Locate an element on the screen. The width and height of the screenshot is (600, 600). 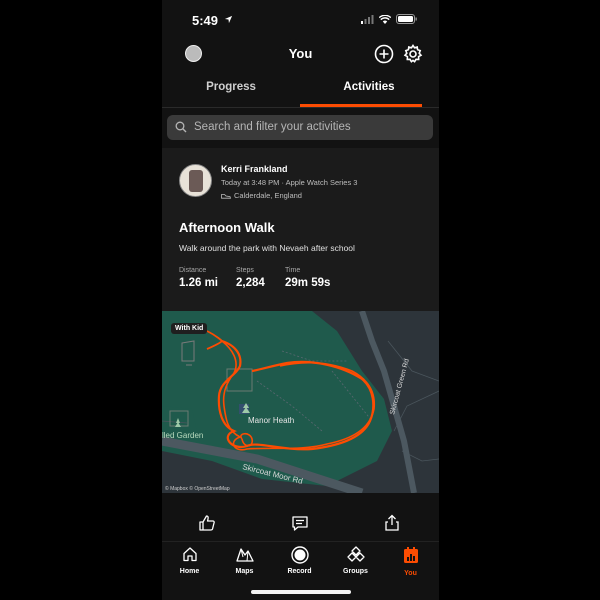
stat-steps: Steps 2,284 is located at coordinates (250, 278).